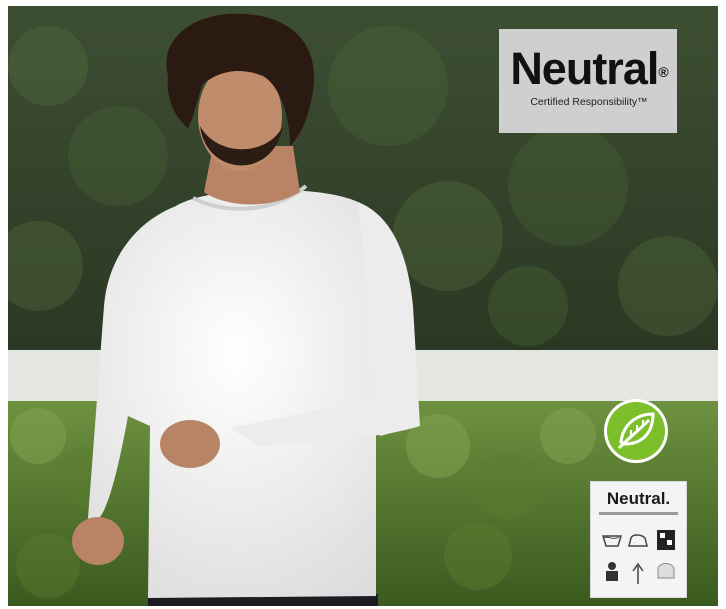 The width and height of the screenshot is (726, 609). Describe the element at coordinates (663, 72) in the screenshot. I see `registered-mark: ®` at that location.